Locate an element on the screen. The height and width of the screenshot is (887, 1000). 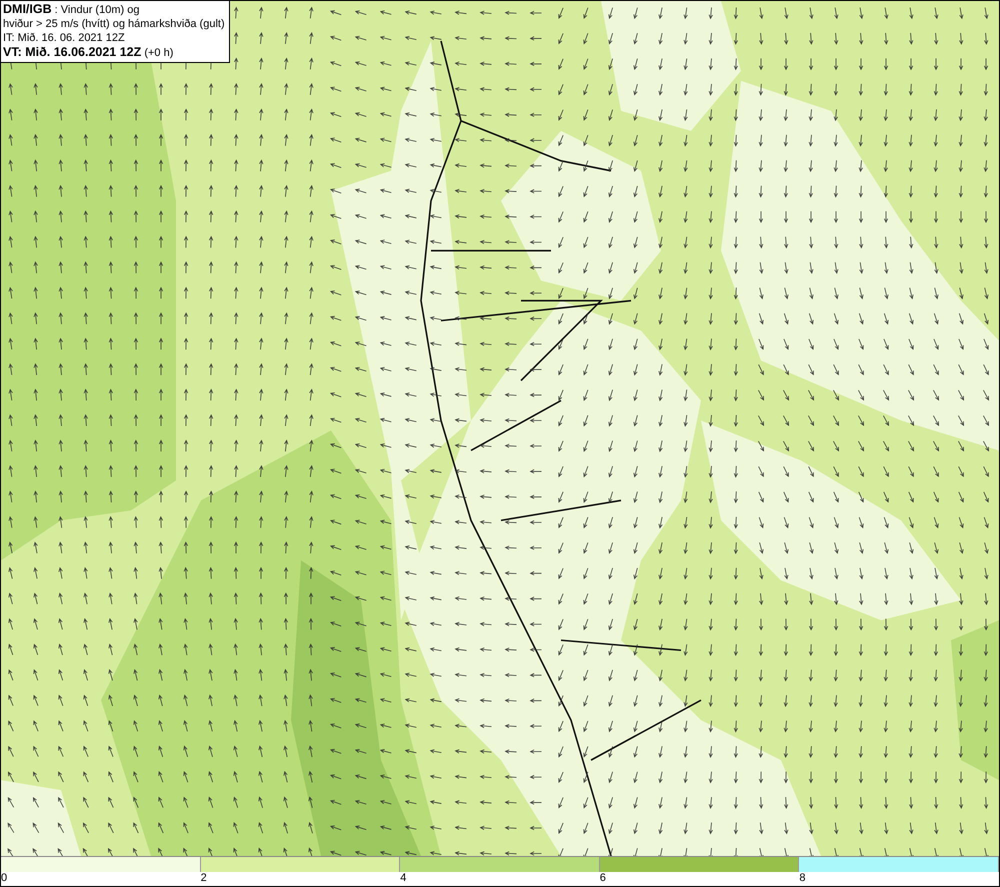
title-line: hviður > 25 m/s (hvítt) og hámarkshviða (gult) is located at coordinates (114, 24).